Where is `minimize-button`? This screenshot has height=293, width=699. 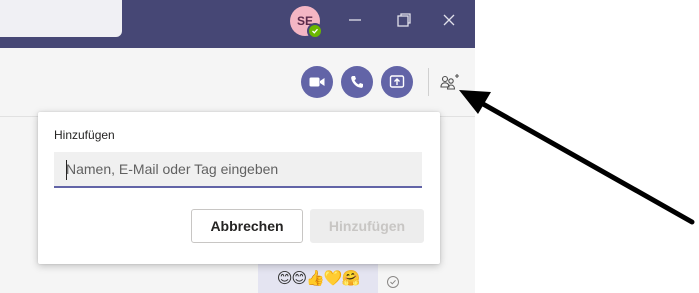 minimize-button is located at coordinates (355, 20).